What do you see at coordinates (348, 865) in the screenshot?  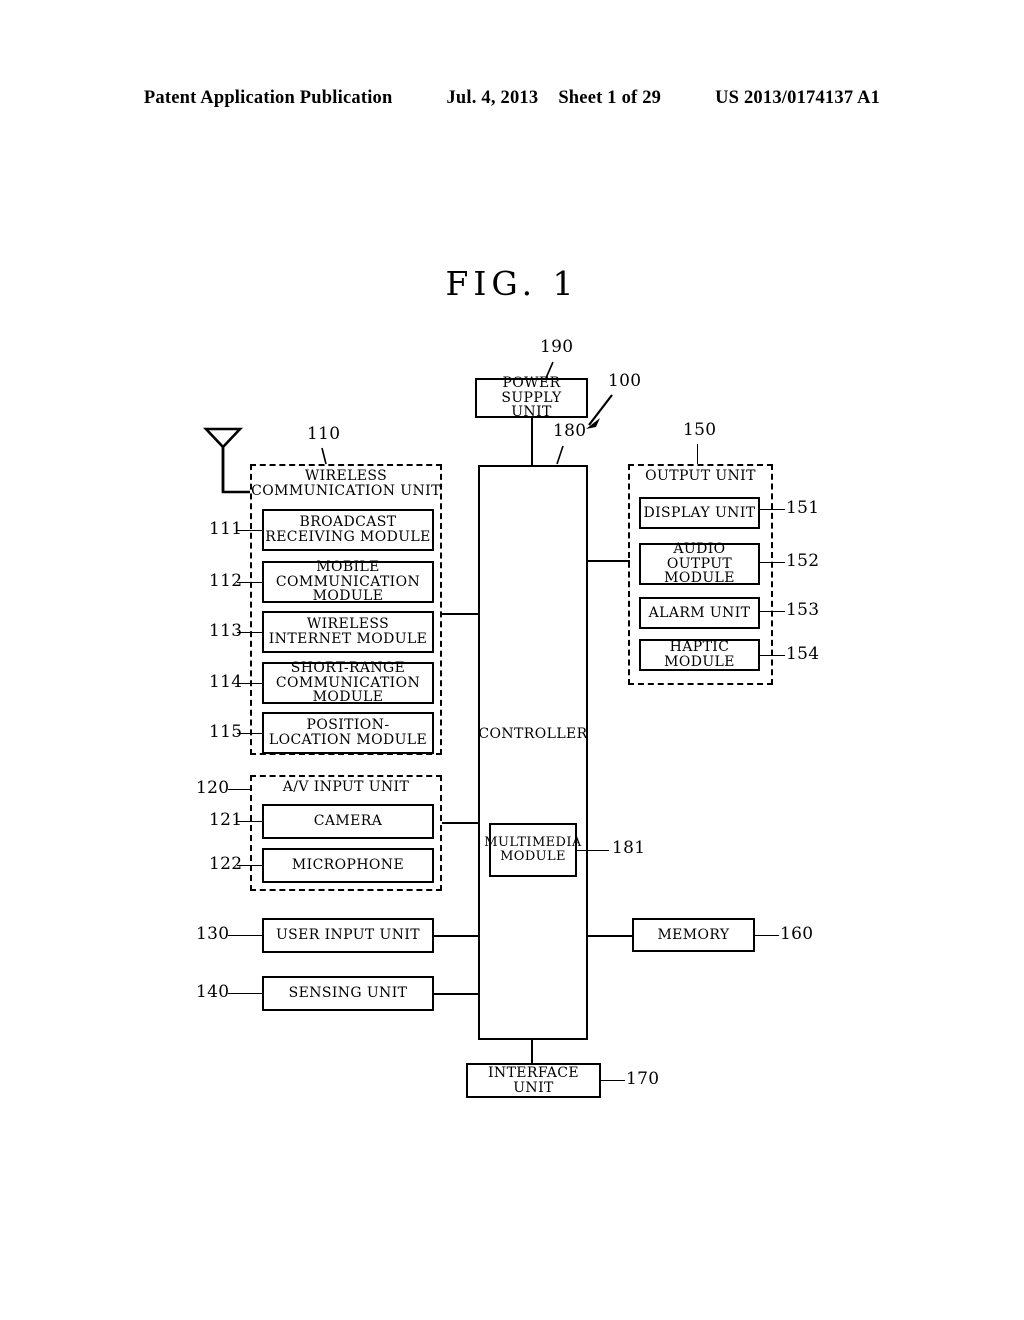 I see `microphone-box: MICROPHONE` at bounding box center [348, 865].